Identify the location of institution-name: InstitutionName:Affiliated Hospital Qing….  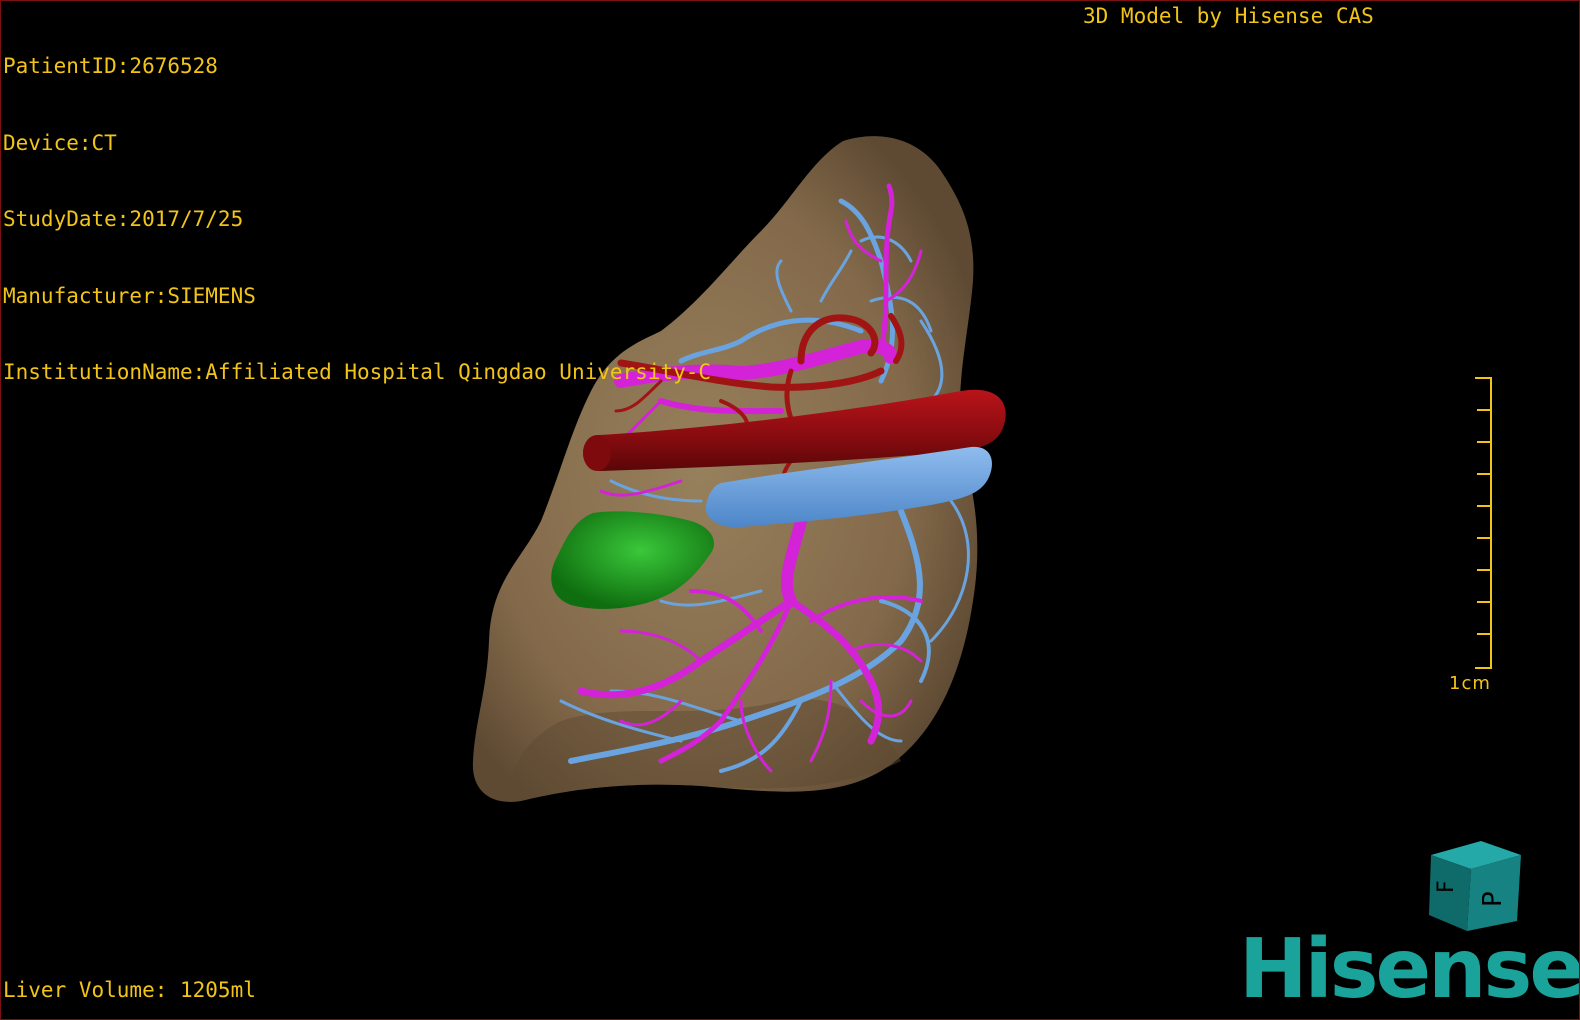
(357, 372).